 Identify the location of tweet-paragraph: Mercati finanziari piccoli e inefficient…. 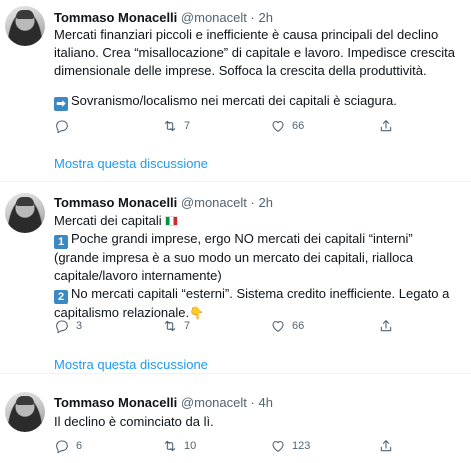
(255, 52).